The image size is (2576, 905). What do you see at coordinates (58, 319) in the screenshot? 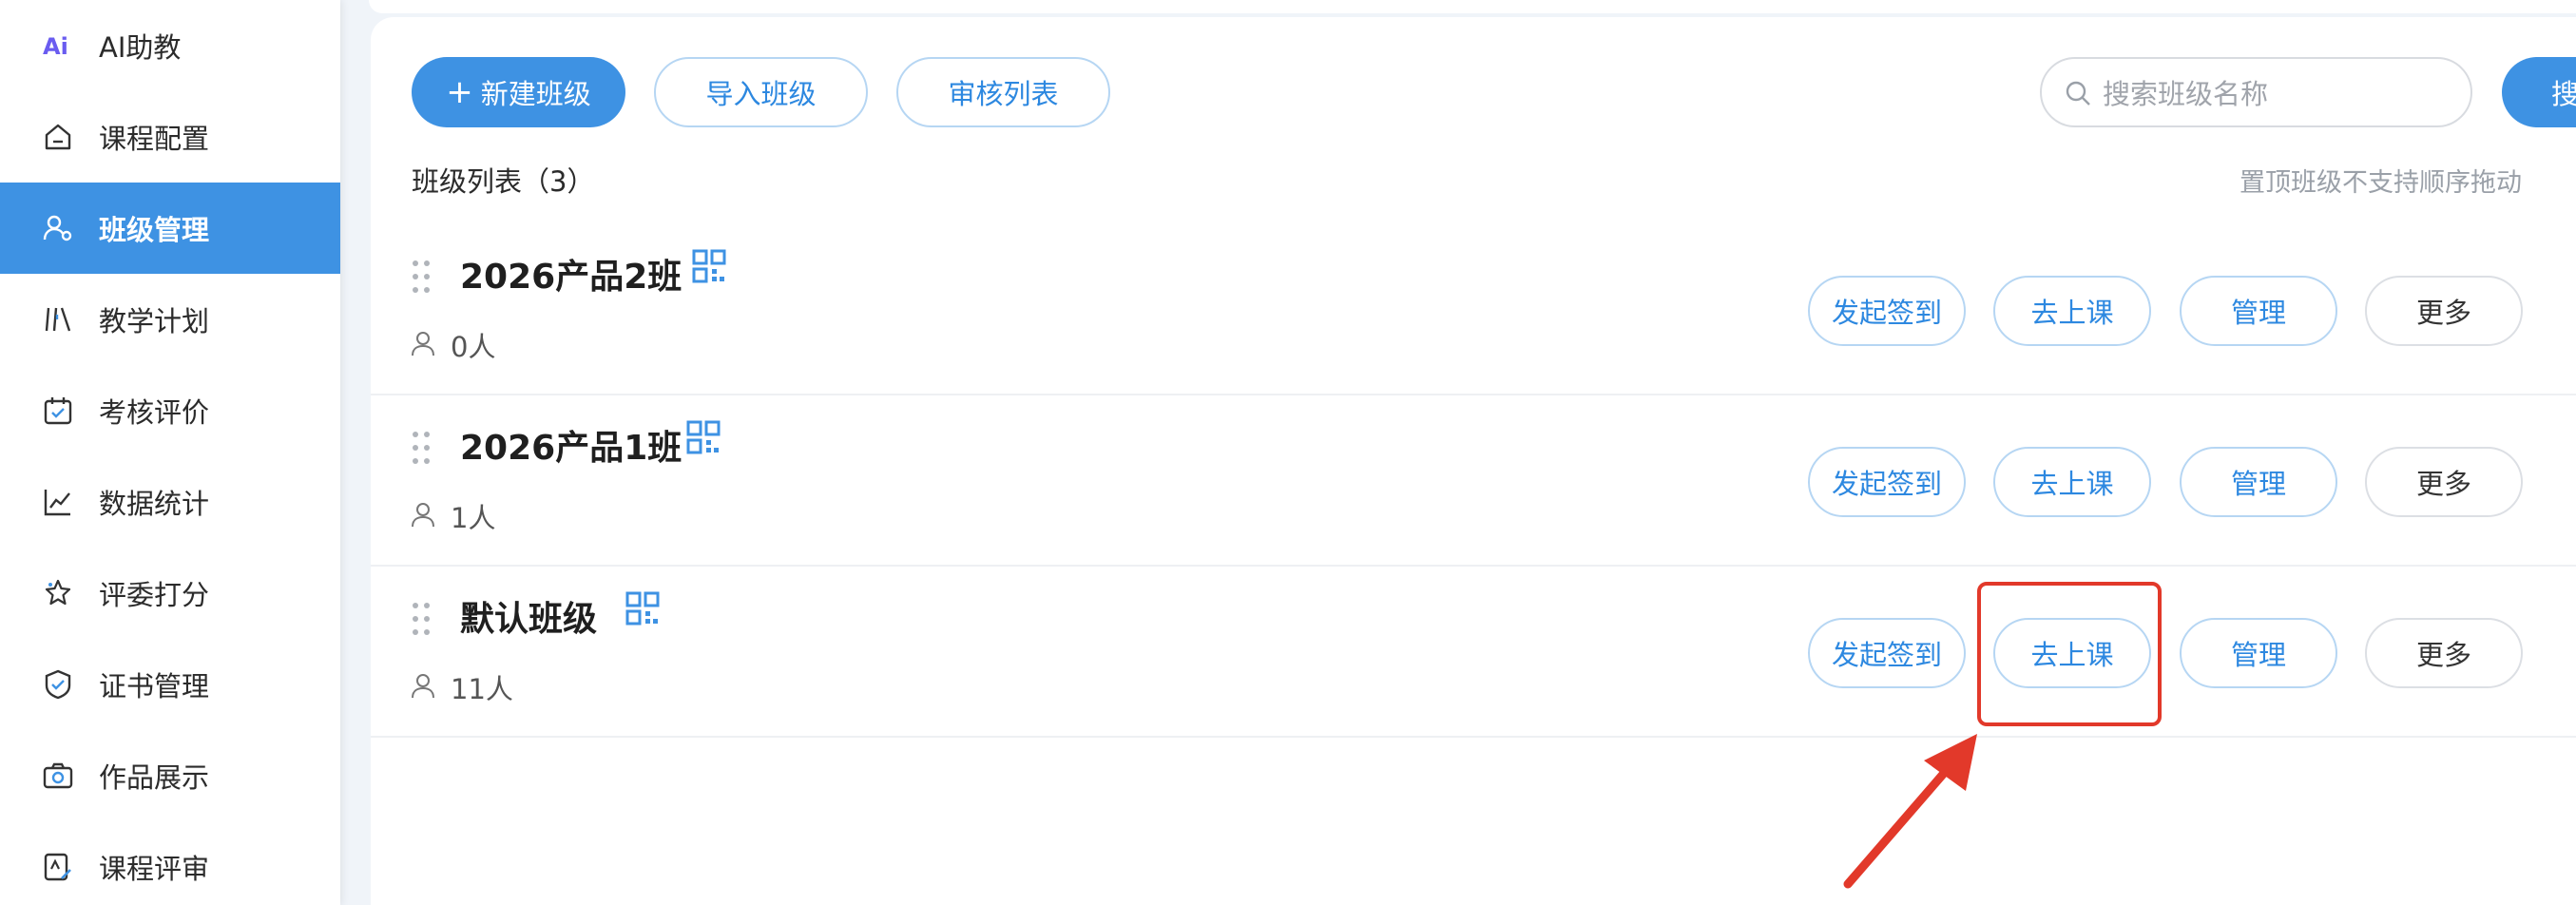
I see `books-icon` at bounding box center [58, 319].